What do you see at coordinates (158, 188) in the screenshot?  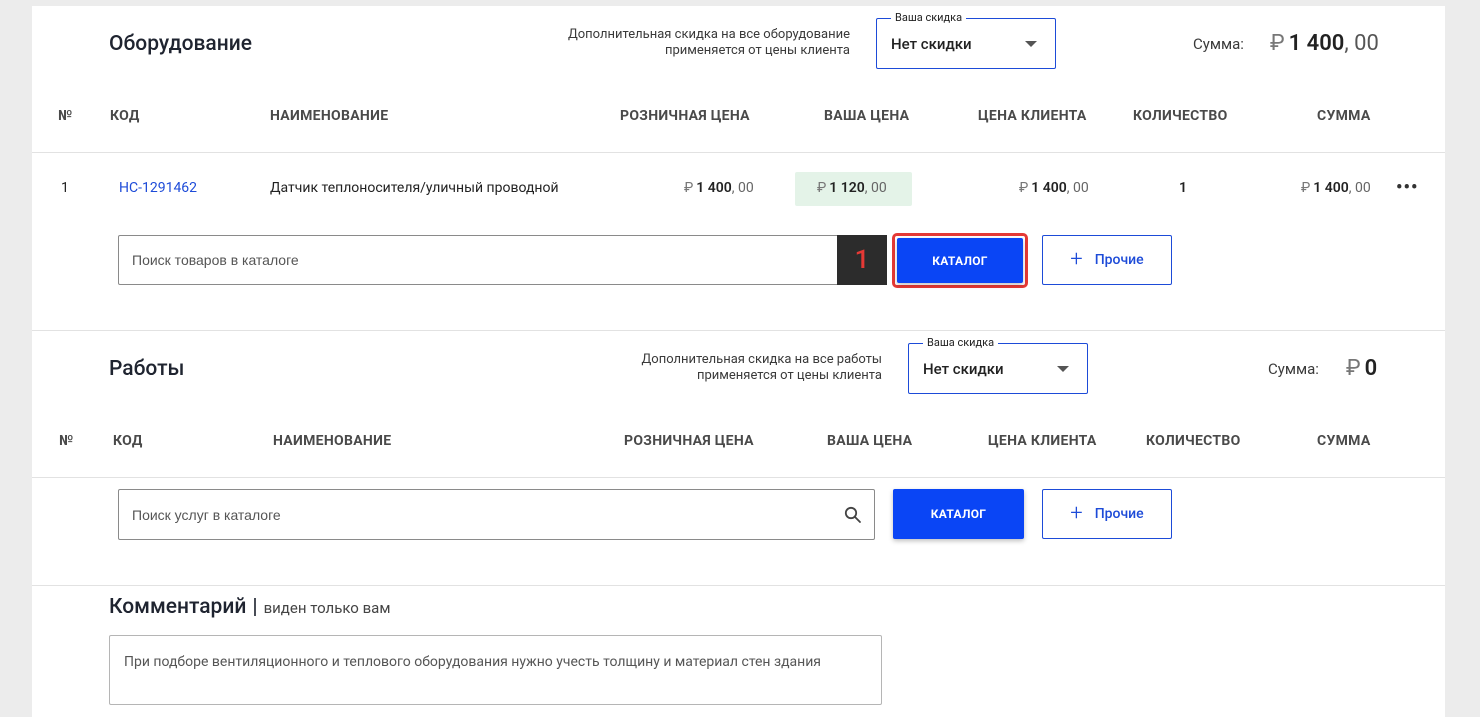 I see `row-code-link: HC-1291462` at bounding box center [158, 188].